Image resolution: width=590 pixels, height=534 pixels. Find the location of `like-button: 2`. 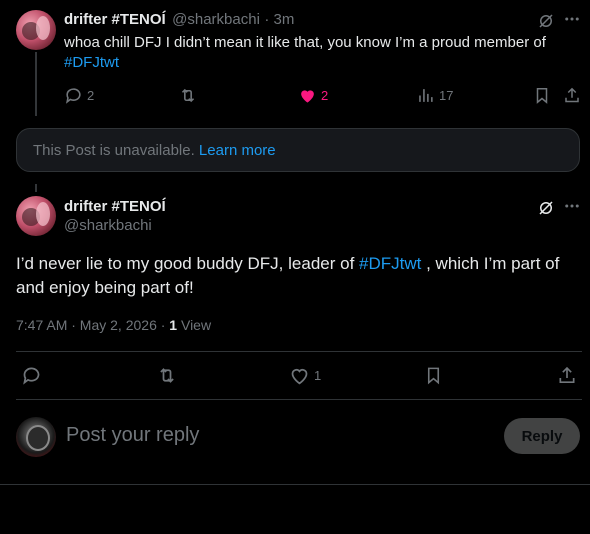

like-button: 2 is located at coordinates (313, 95).